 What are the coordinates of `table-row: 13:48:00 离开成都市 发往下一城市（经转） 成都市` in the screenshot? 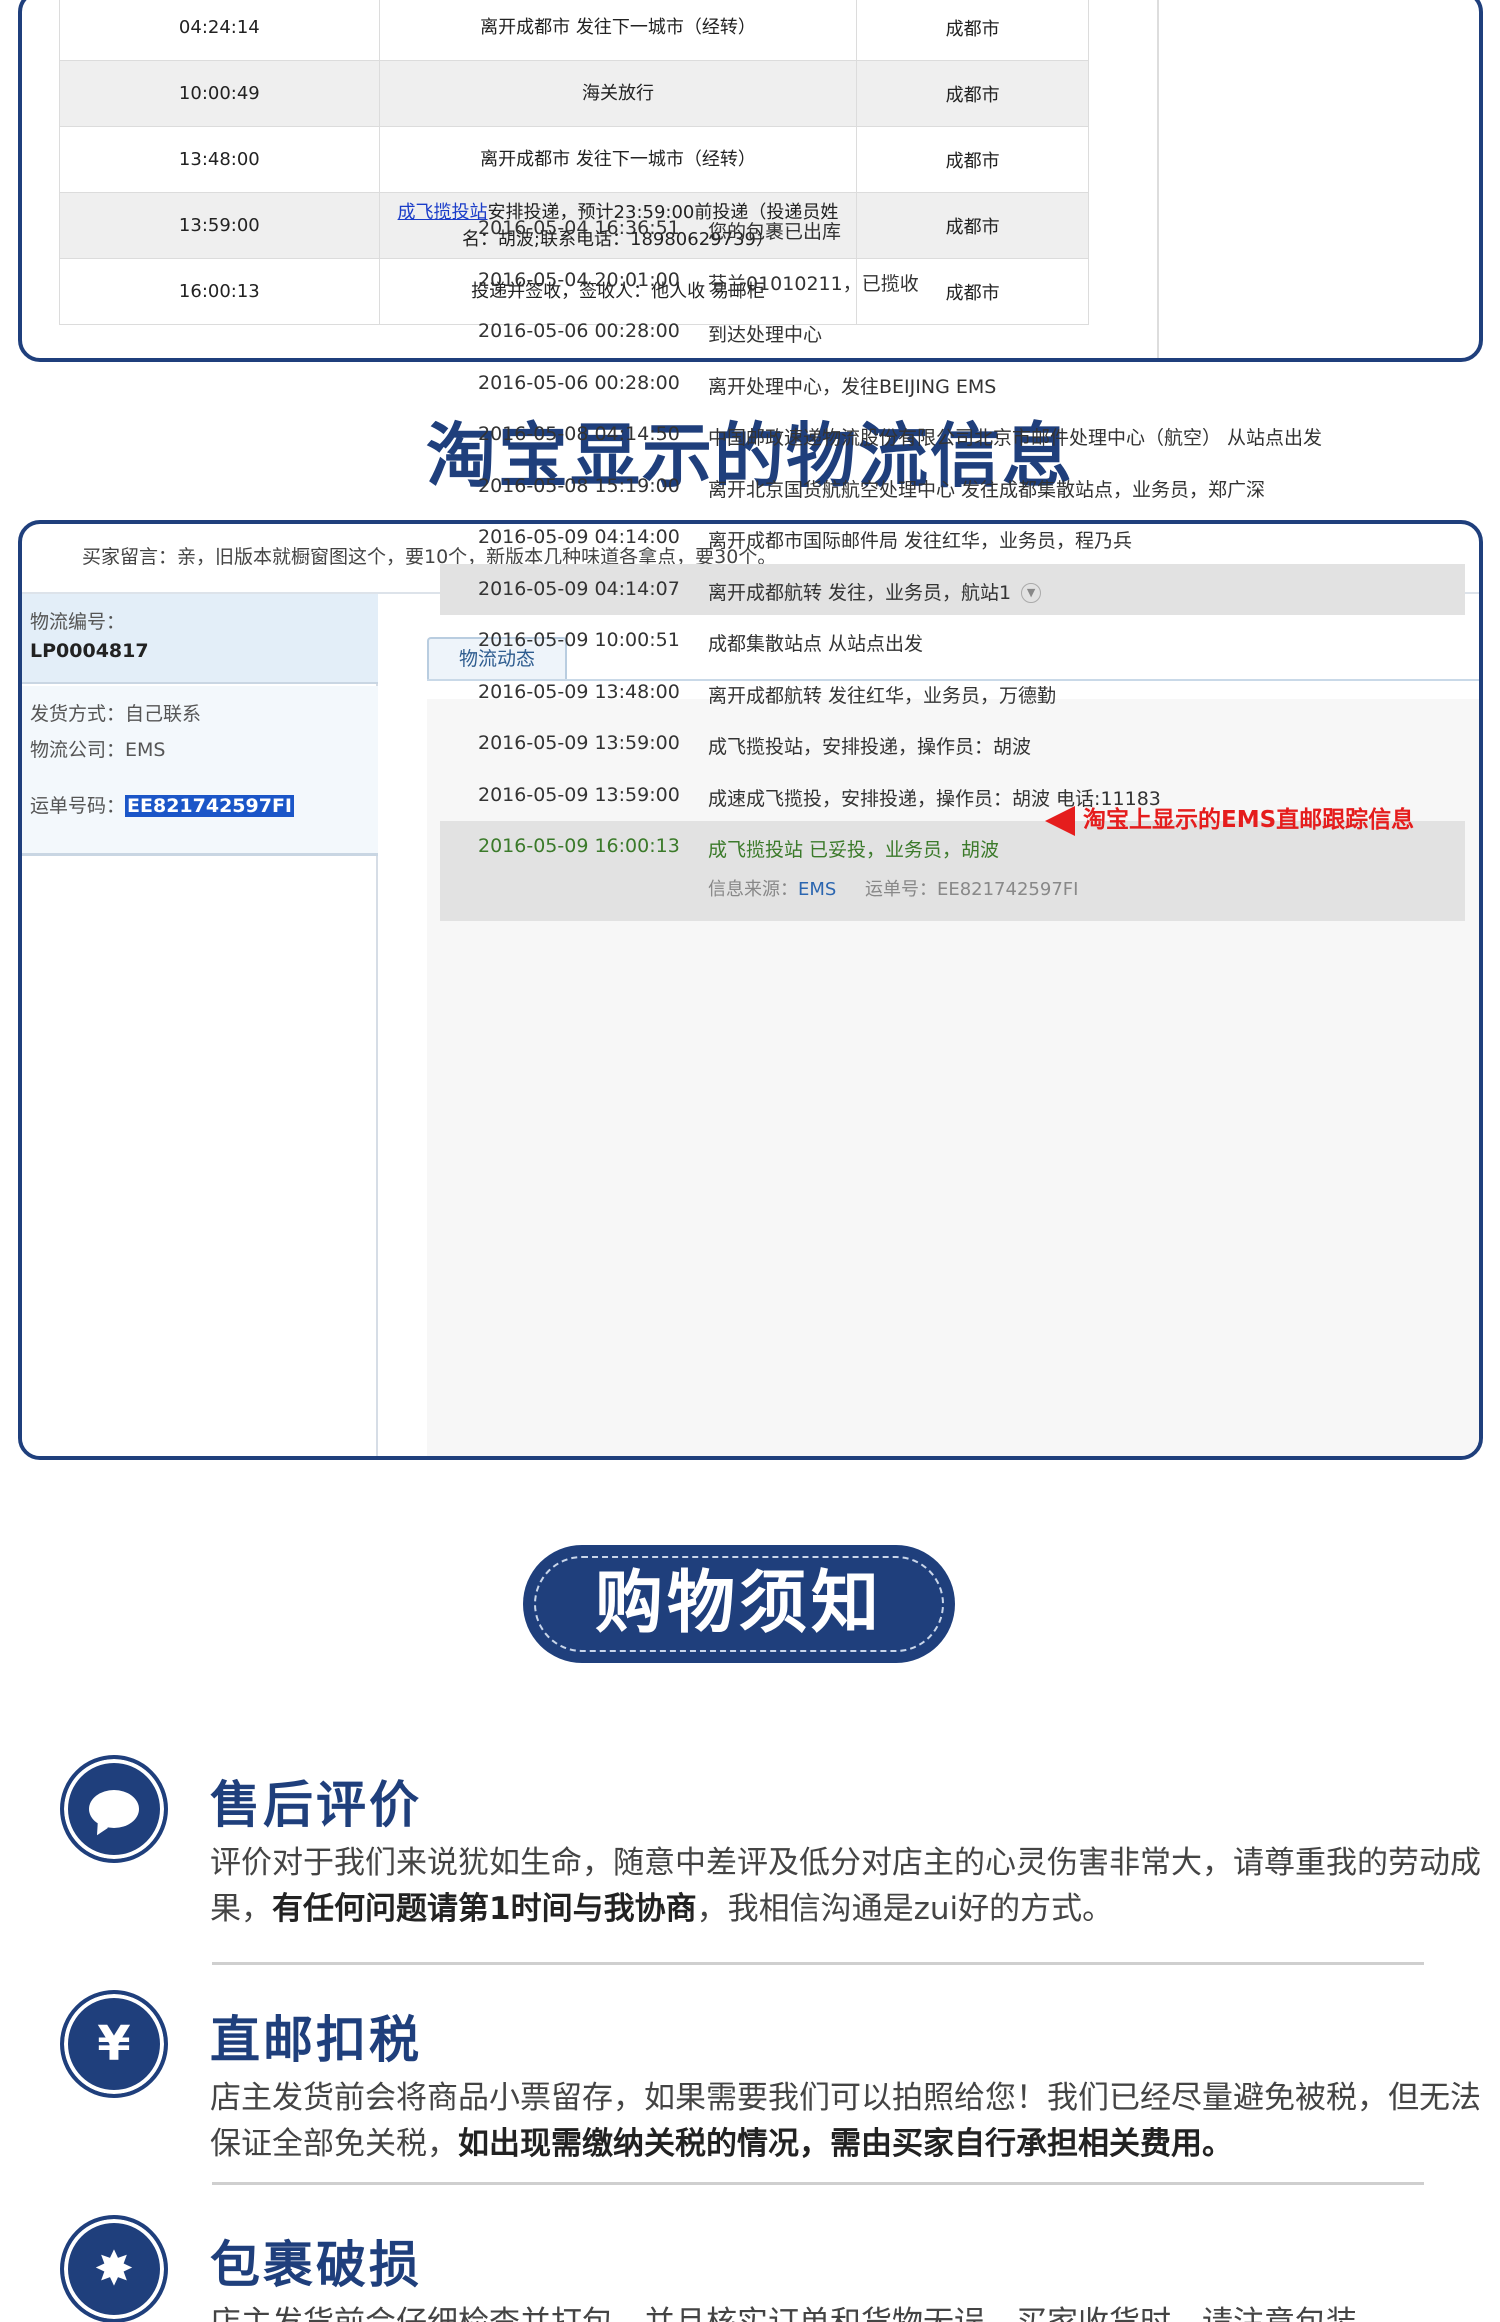 It's located at (574, 159).